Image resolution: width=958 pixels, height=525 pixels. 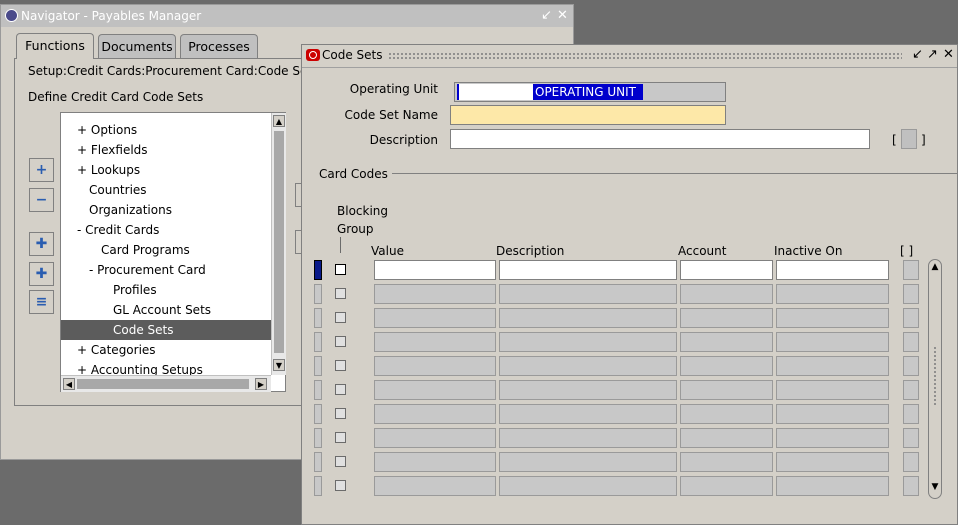 What do you see at coordinates (41, 170) in the screenshot?
I see `expand-button: +` at bounding box center [41, 170].